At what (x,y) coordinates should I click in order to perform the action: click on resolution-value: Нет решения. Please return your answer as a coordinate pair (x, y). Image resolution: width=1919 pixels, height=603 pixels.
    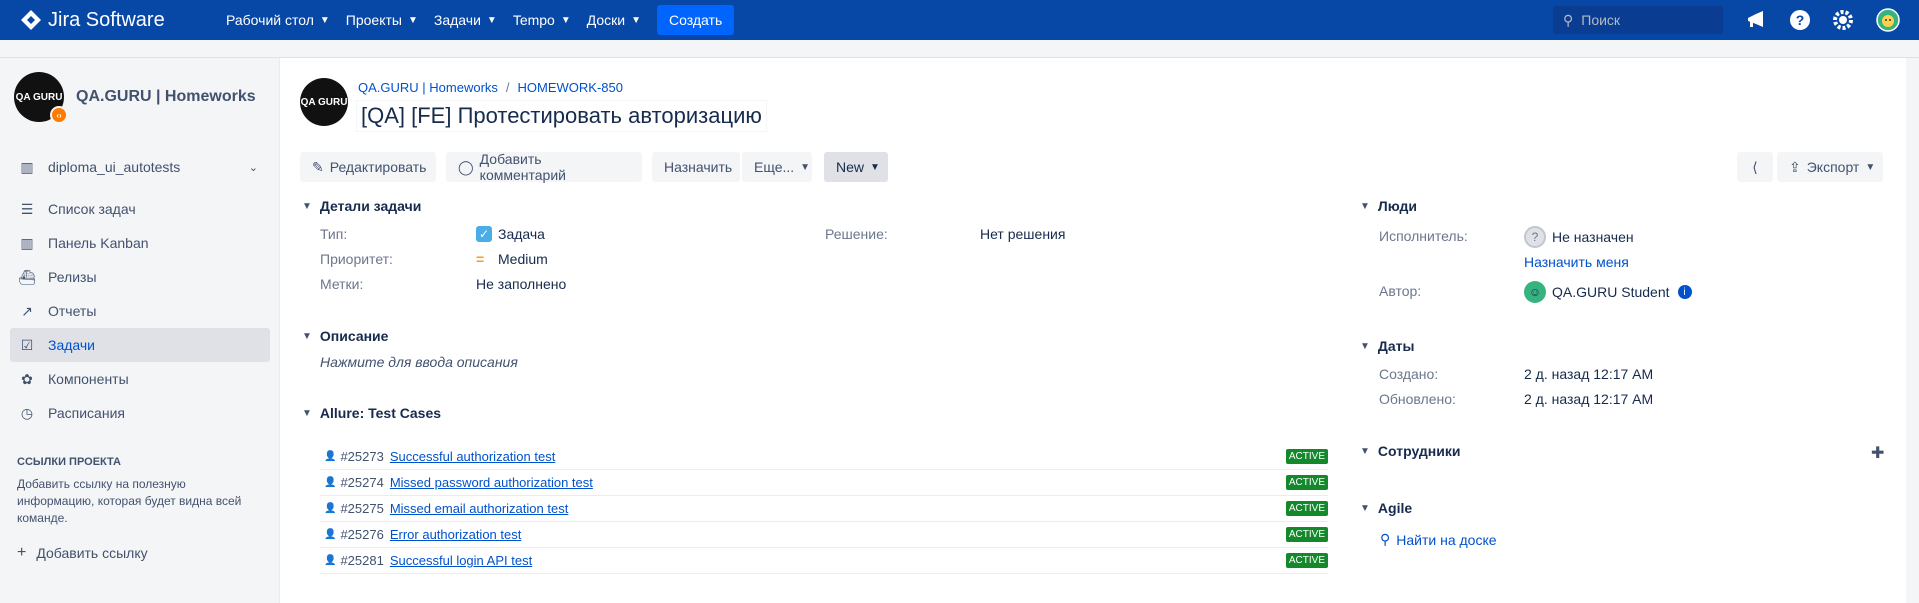
    Looking at the image, I should click on (1023, 234).